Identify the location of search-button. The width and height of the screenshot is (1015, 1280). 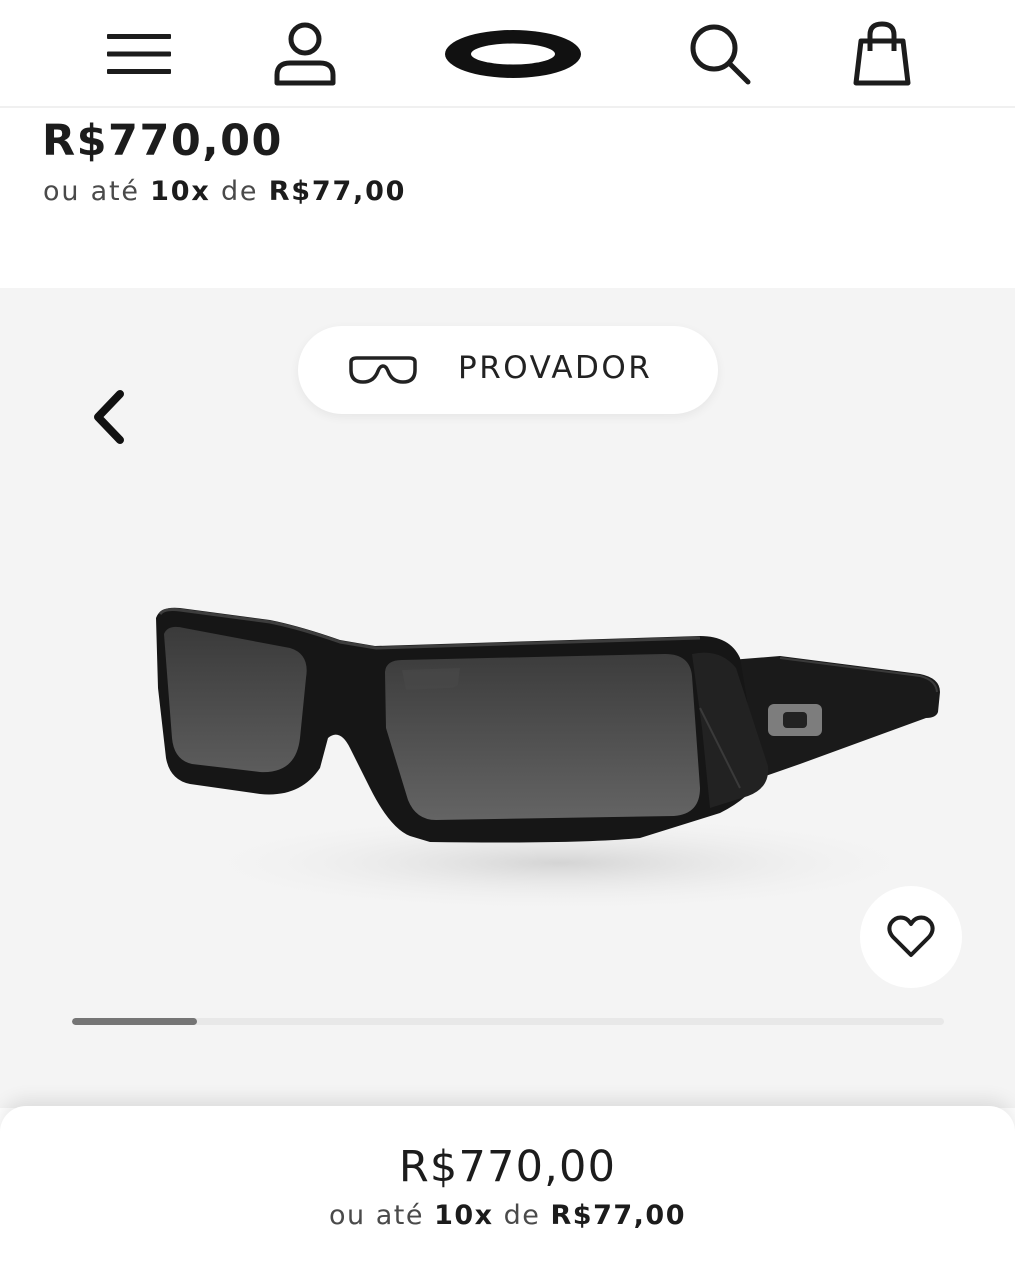
(720, 54).